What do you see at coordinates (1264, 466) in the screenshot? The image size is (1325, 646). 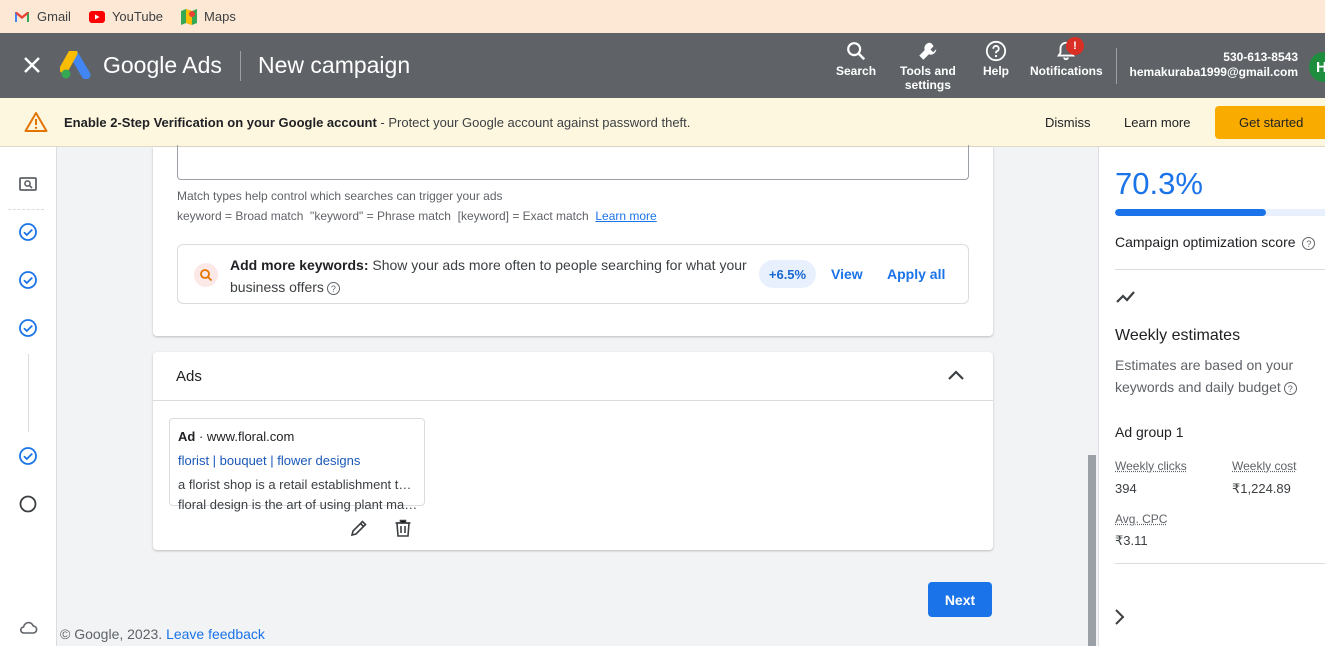 I see `weekly-cost-label: Weekly cost` at bounding box center [1264, 466].